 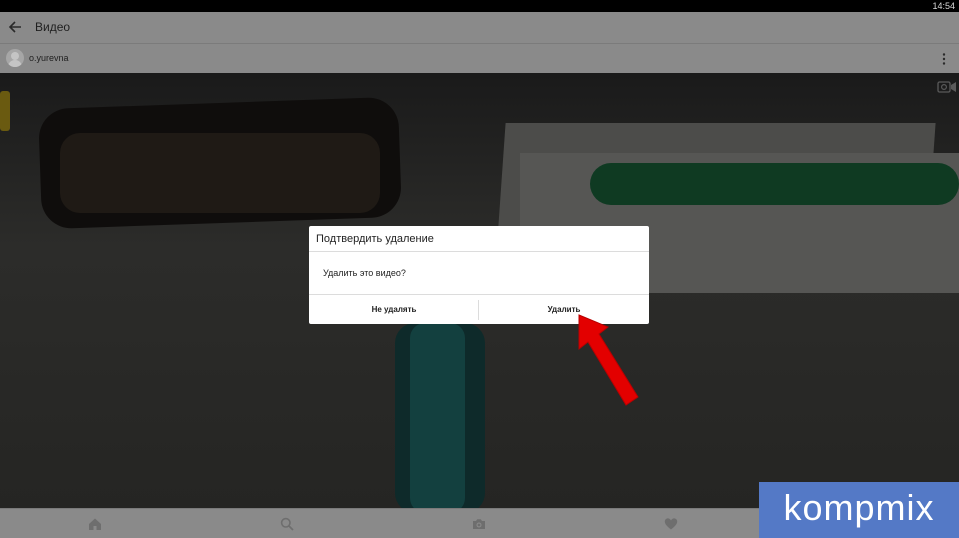 I want to click on dialog-title: Подтвердить удаление, so click(x=479, y=239).